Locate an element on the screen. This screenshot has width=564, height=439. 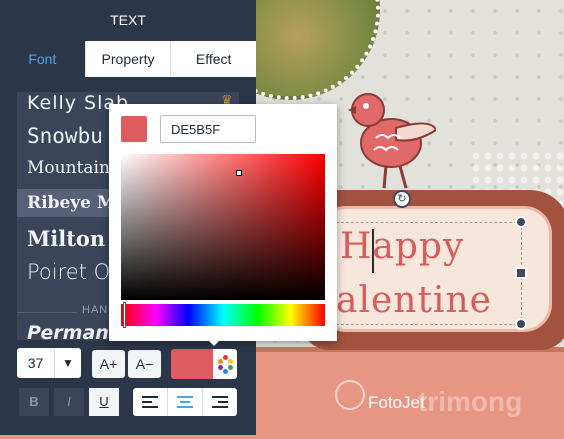
saturation-value-field is located at coordinates (223, 227).